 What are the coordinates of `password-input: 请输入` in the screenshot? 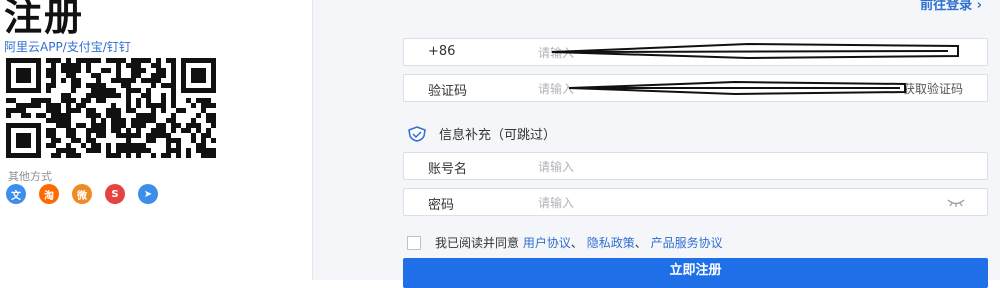 It's located at (556, 202).